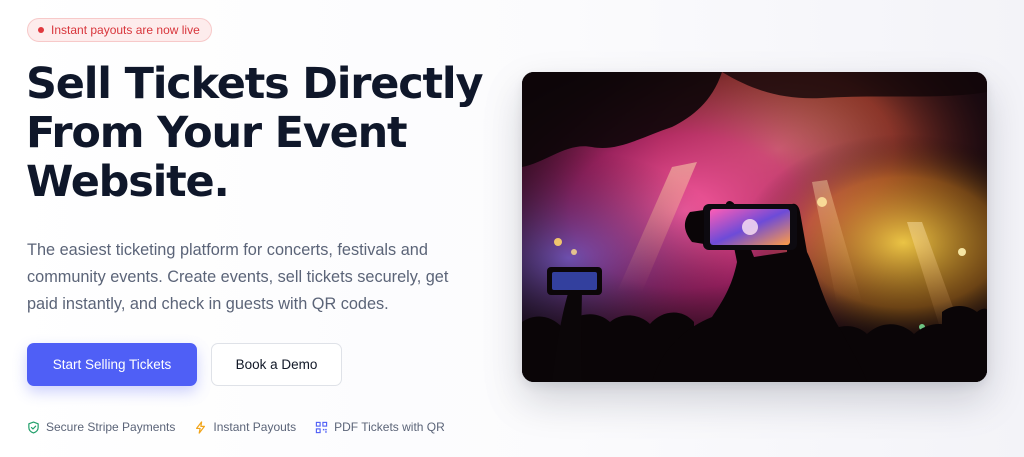  I want to click on feature-item-instant-payouts: Instant Payouts, so click(245, 427).